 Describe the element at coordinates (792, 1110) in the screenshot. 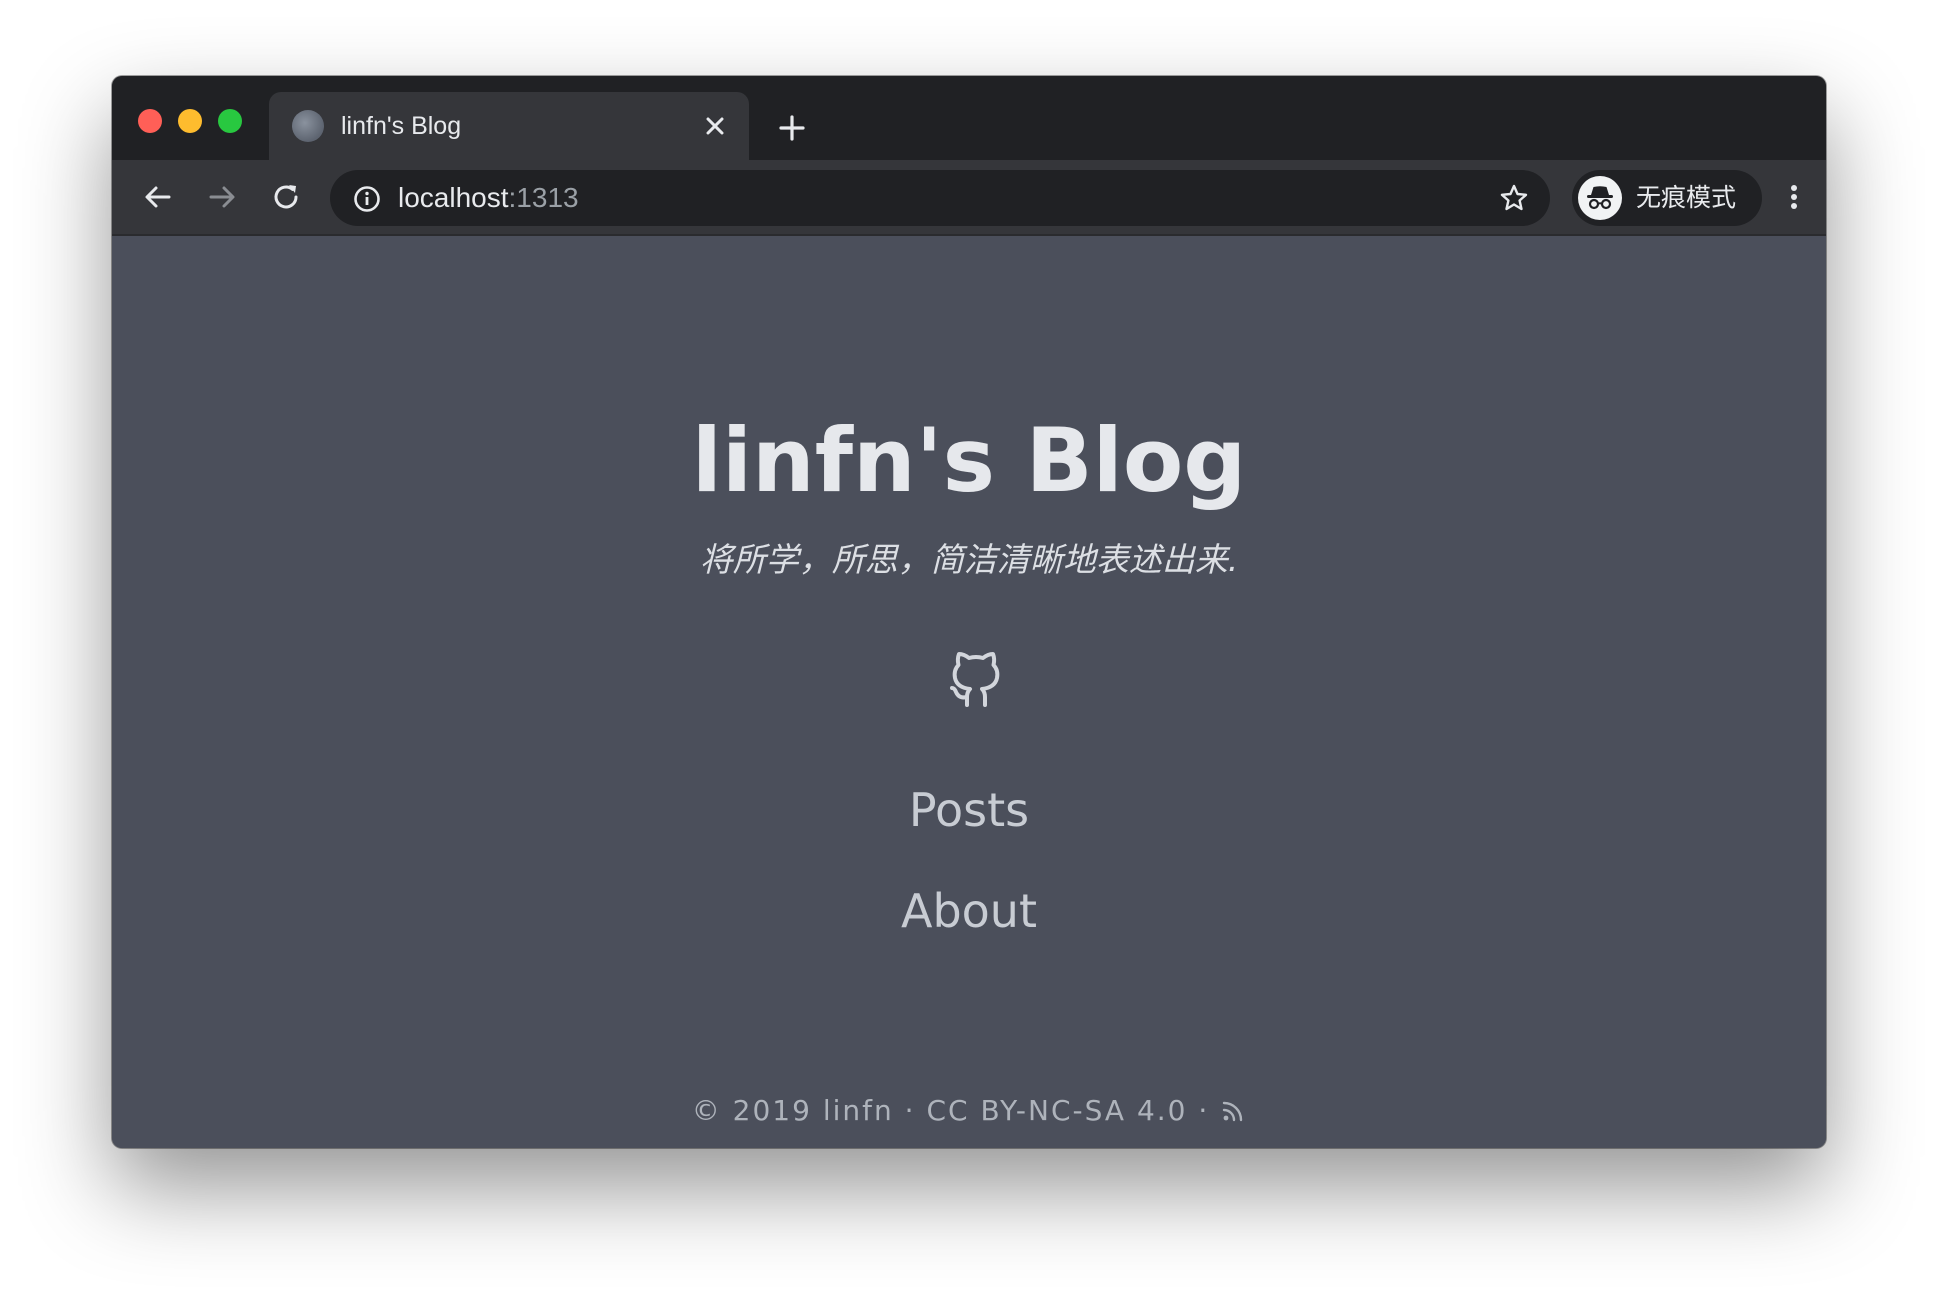

I see `footer-copyright: © 2019 linfn` at that location.